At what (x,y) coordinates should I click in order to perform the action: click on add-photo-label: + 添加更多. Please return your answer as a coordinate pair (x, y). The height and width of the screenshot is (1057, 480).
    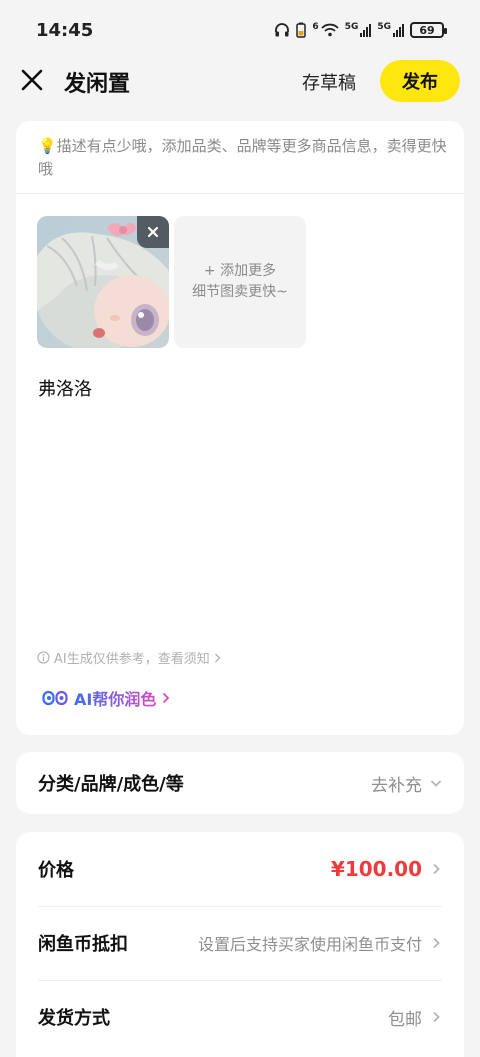
    Looking at the image, I should click on (240, 271).